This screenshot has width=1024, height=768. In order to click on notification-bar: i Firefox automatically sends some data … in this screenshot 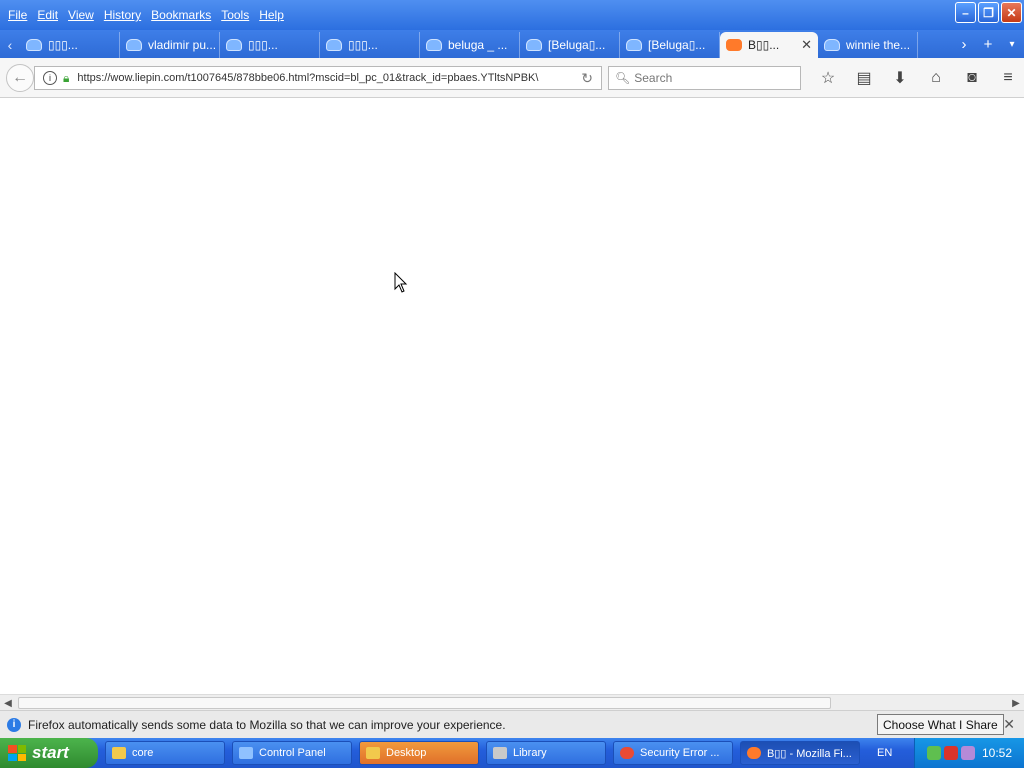, I will do `click(512, 724)`.